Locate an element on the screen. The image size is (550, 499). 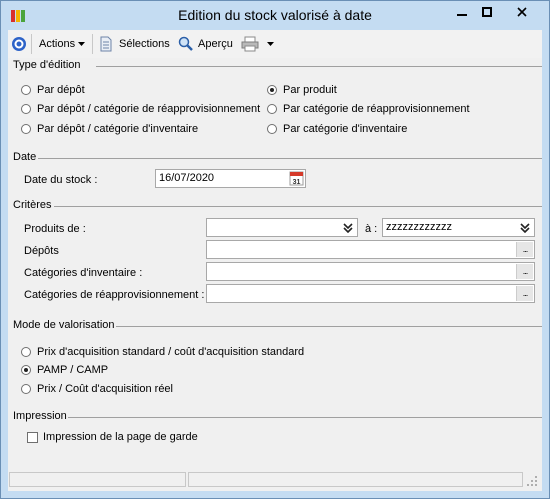
valorisation-heading: Mode de valorisation is located at coordinates (64, 325).